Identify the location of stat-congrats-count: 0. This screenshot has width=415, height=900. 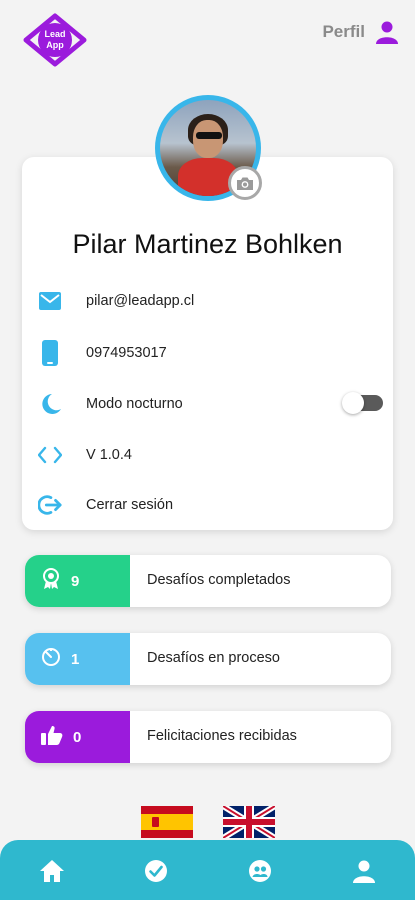
(77, 737).